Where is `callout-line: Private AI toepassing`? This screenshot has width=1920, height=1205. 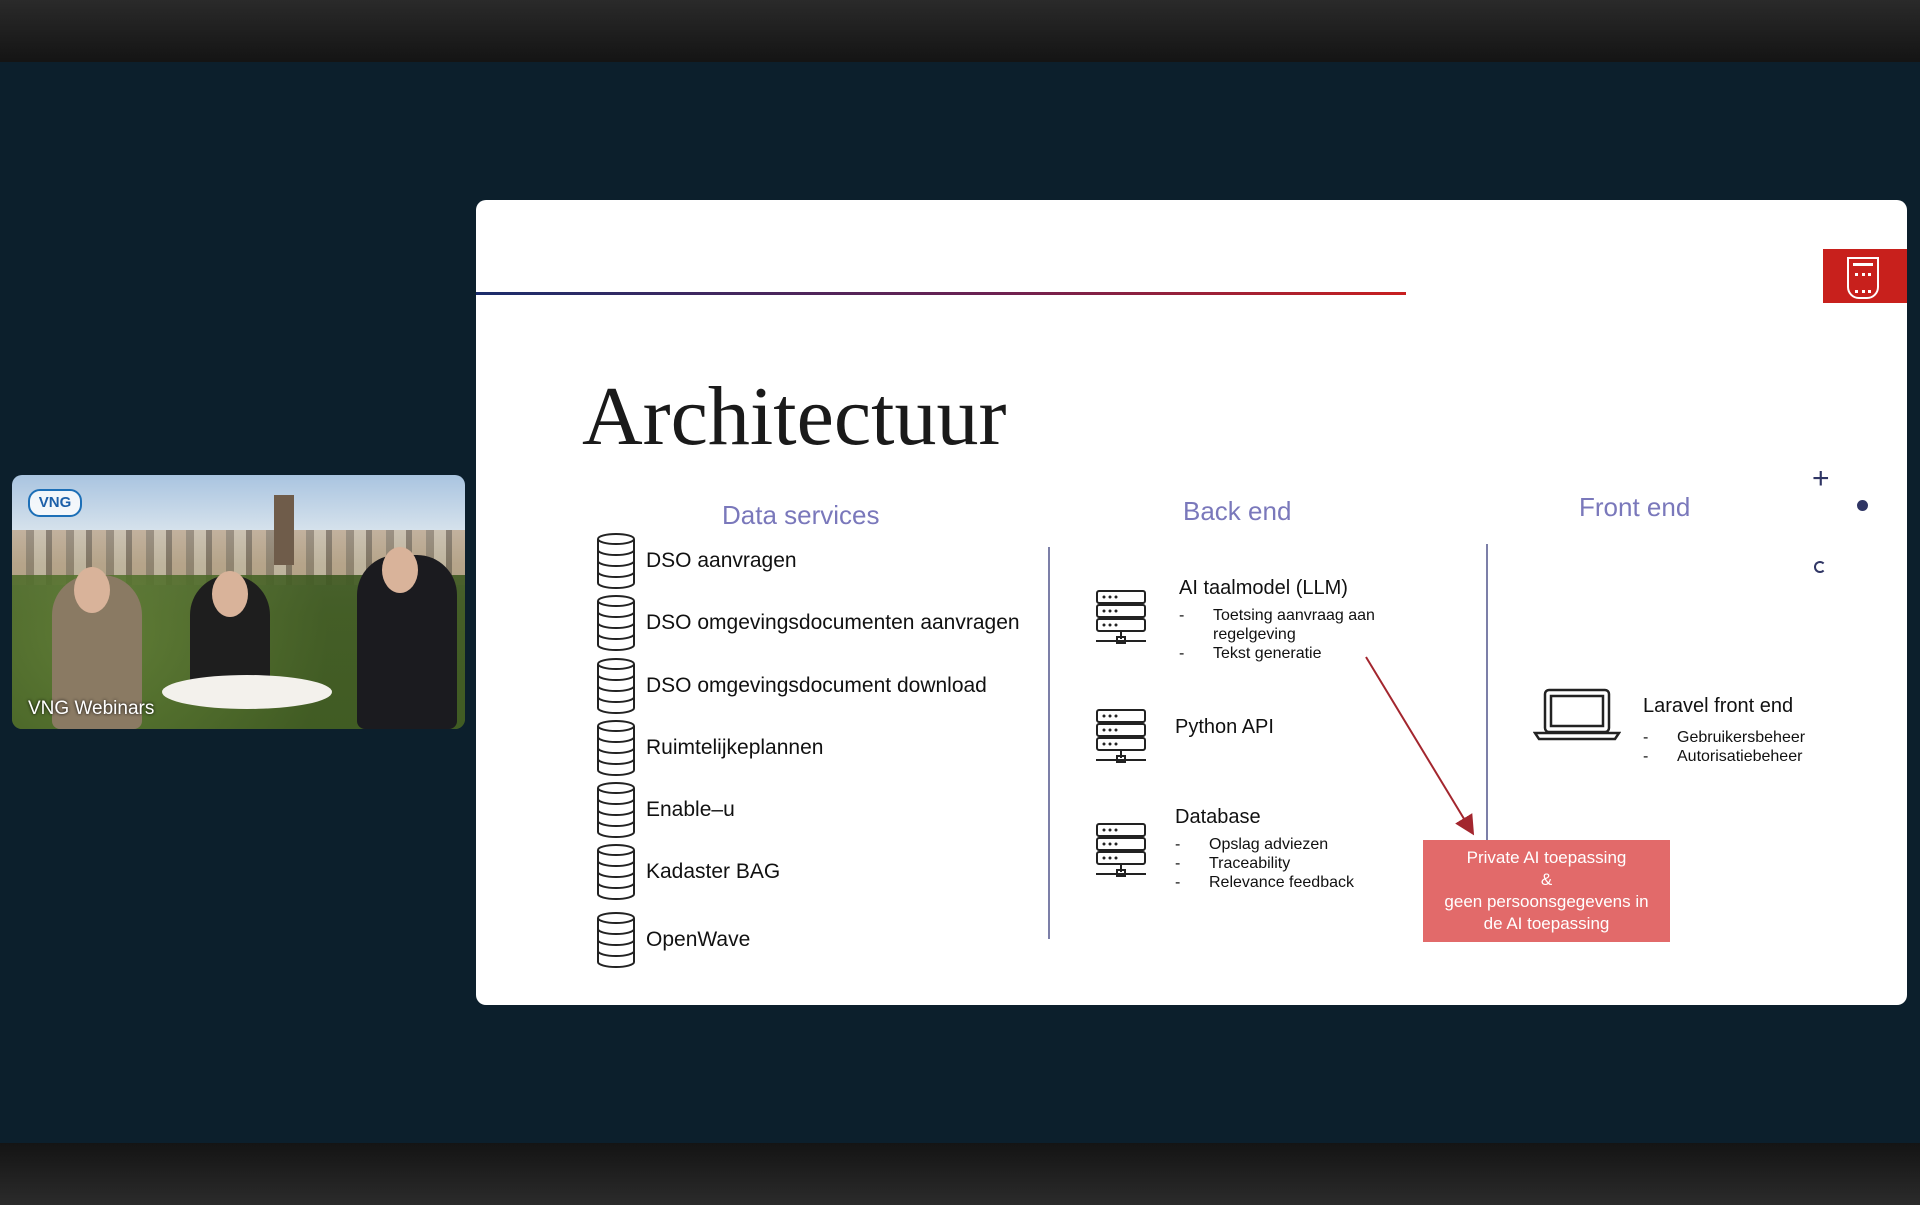
callout-line: Private AI toepassing is located at coordinates (1546, 857).